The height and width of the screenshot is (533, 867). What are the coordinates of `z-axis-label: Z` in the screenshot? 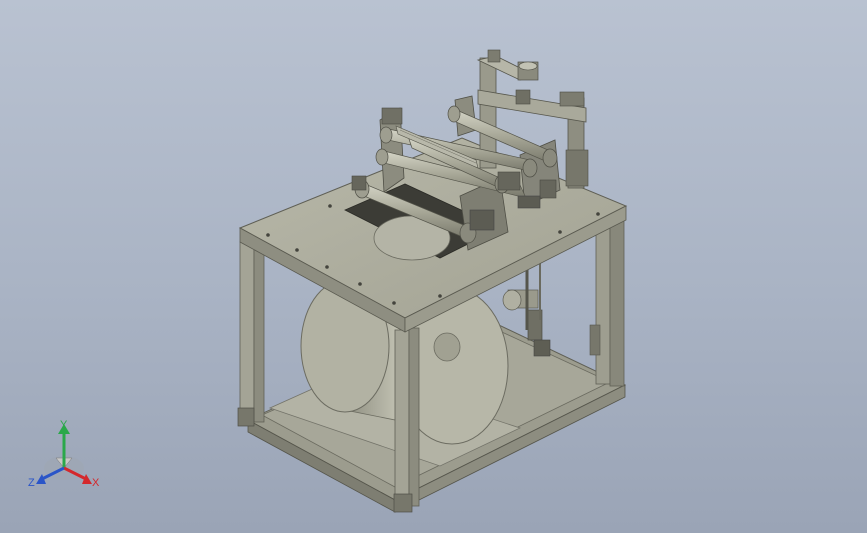 It's located at (31, 483).